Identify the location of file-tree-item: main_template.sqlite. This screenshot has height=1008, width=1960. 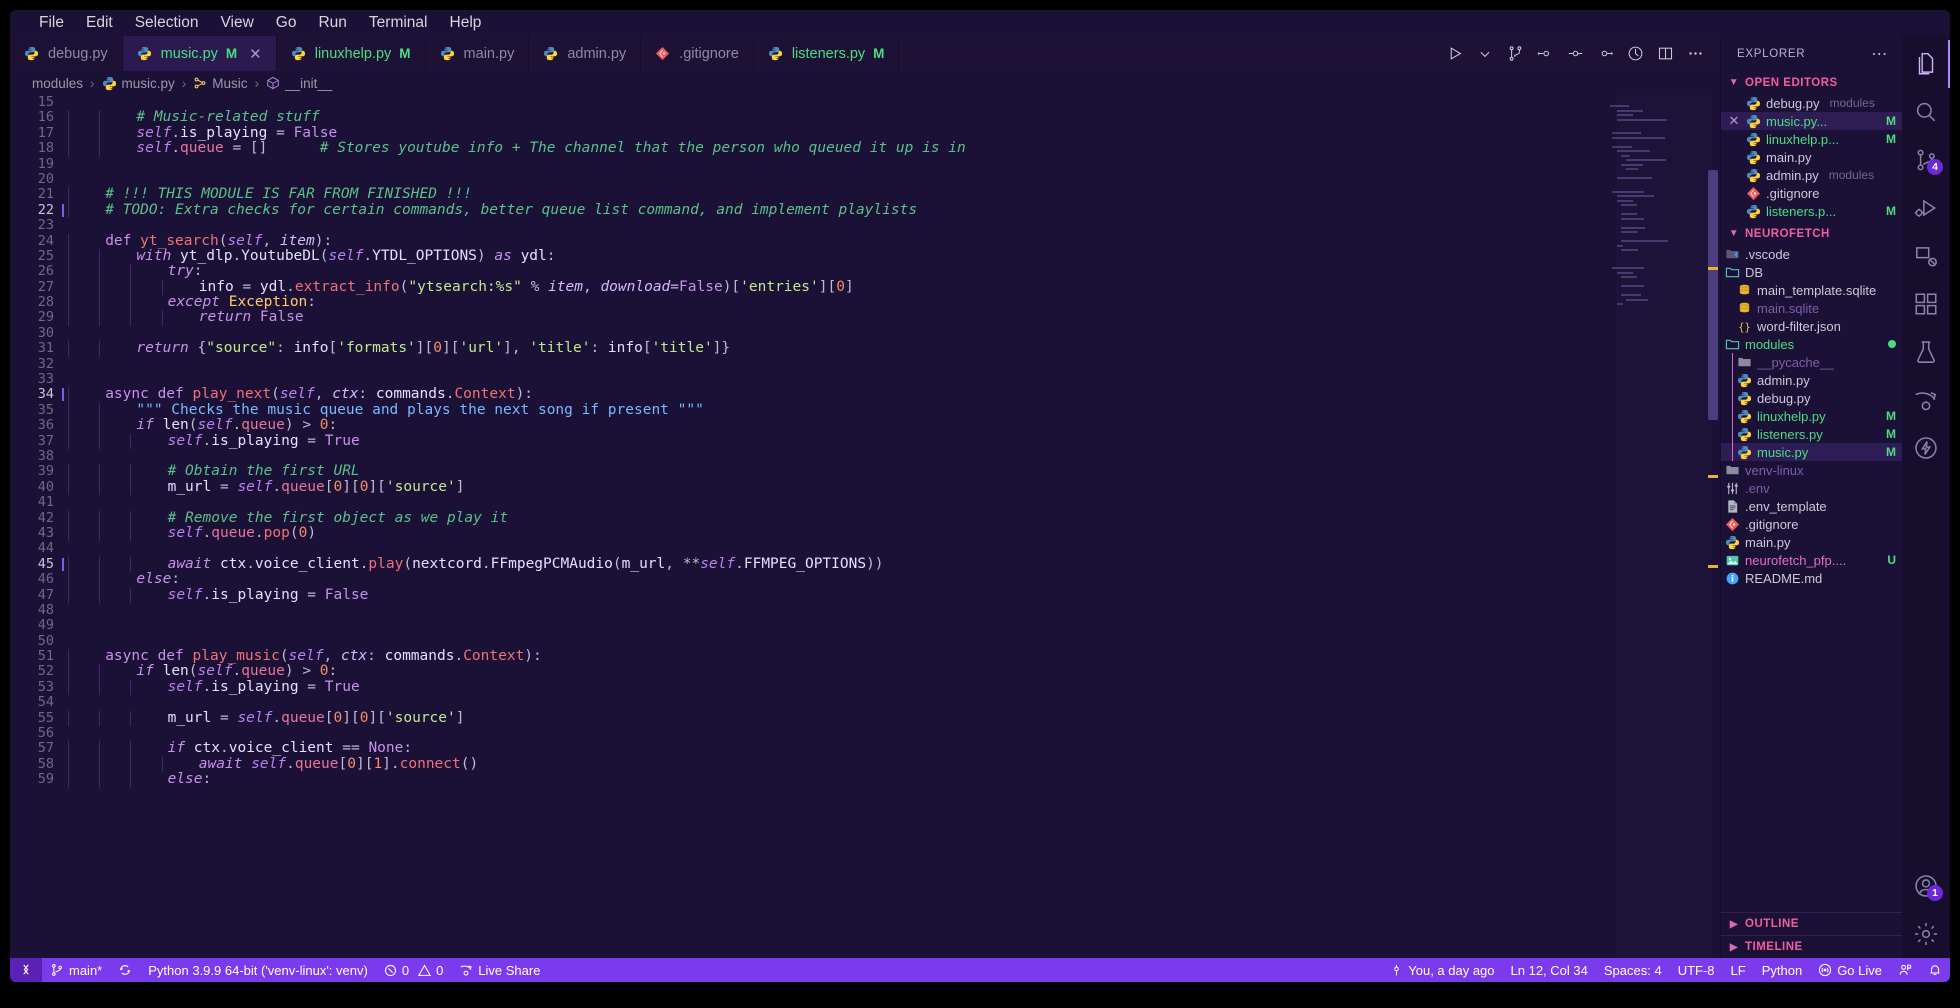
(1811, 290).